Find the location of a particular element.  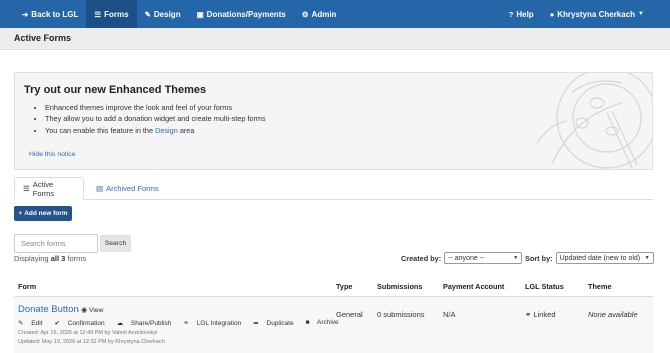

nav-user-menu: ● Khrystyna Cherkach ▼ is located at coordinates (606, 14).